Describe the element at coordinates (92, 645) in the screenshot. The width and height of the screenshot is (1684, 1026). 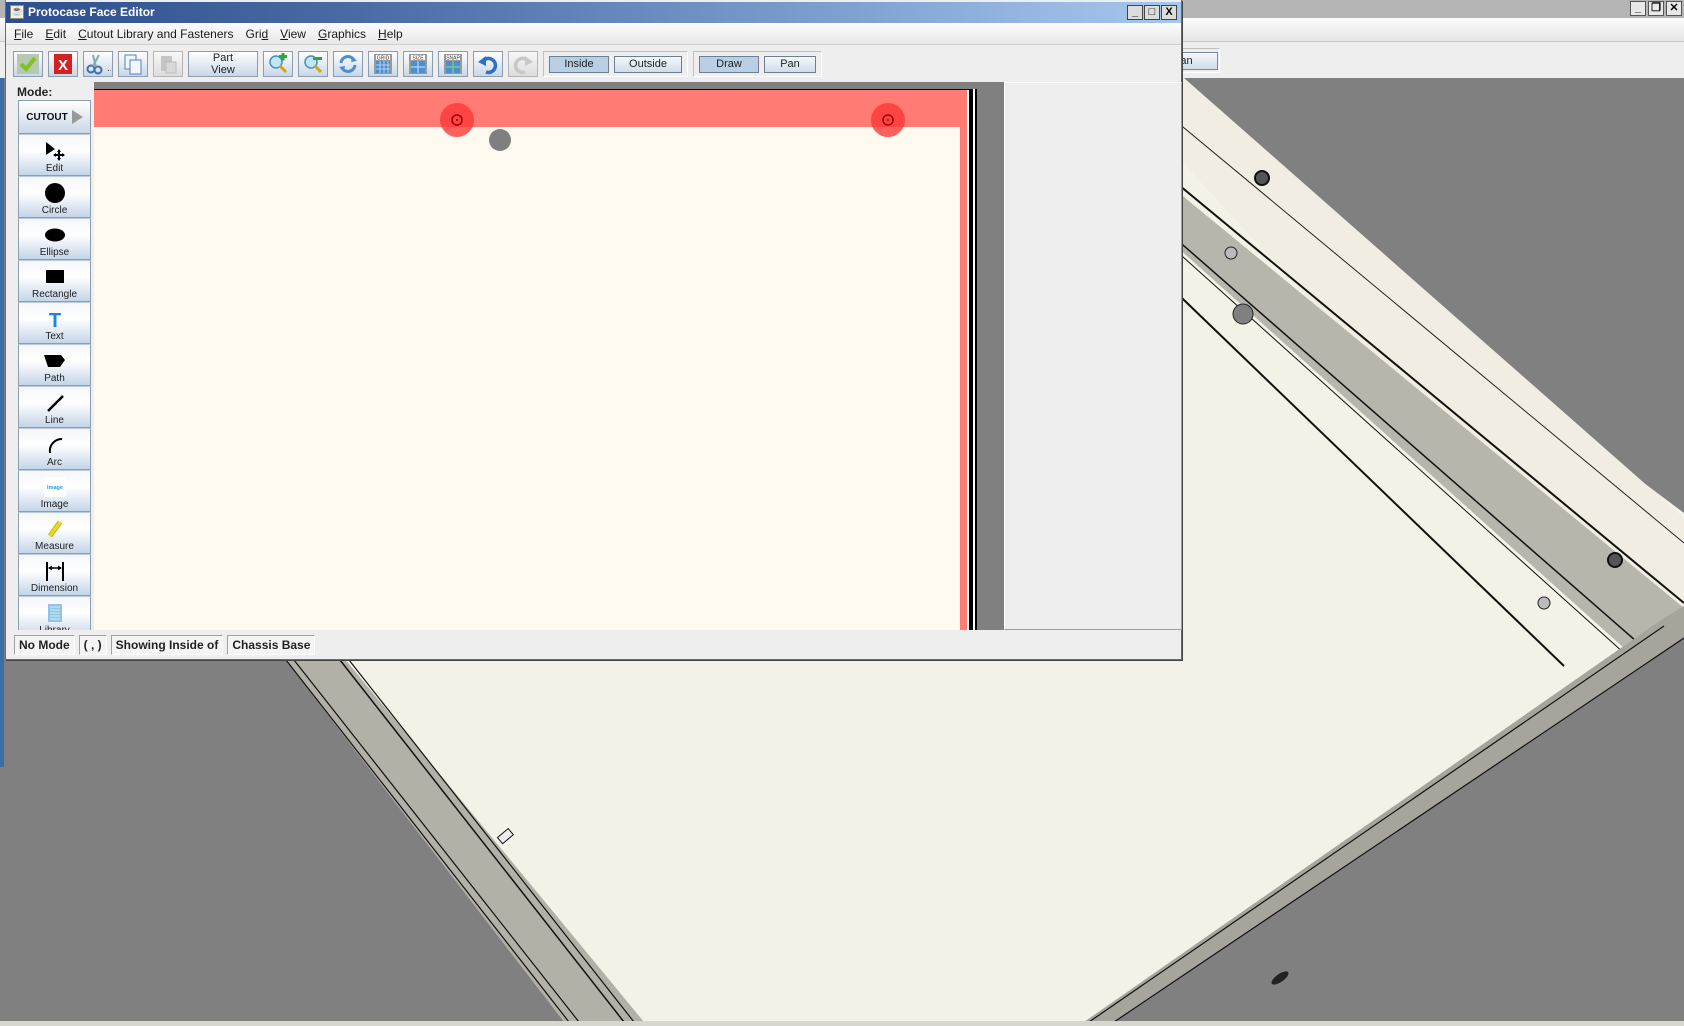
I see `status-coordinates: ( , )` at that location.